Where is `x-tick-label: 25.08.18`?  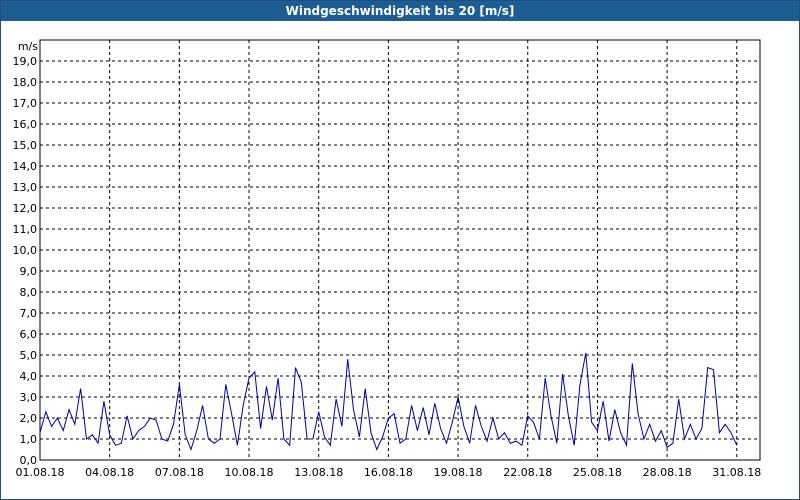
x-tick-label: 25.08.18 is located at coordinates (597, 472).